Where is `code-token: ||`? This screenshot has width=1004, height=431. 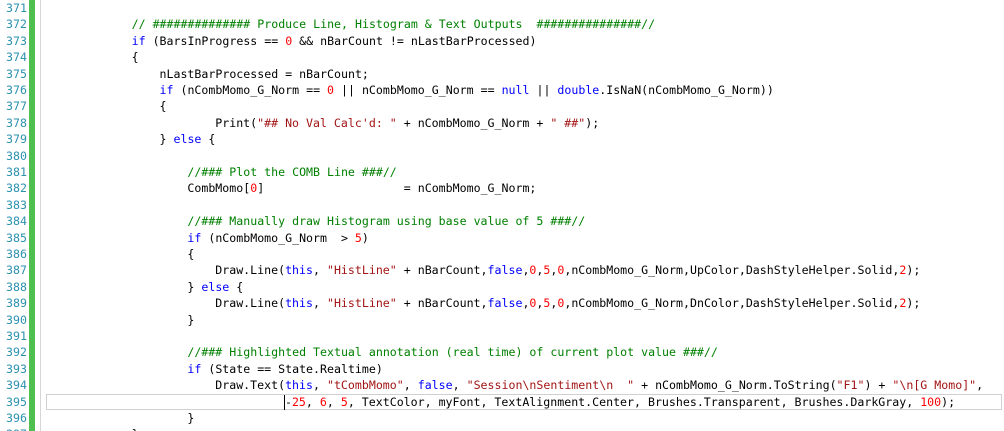
code-token: || is located at coordinates (543, 90).